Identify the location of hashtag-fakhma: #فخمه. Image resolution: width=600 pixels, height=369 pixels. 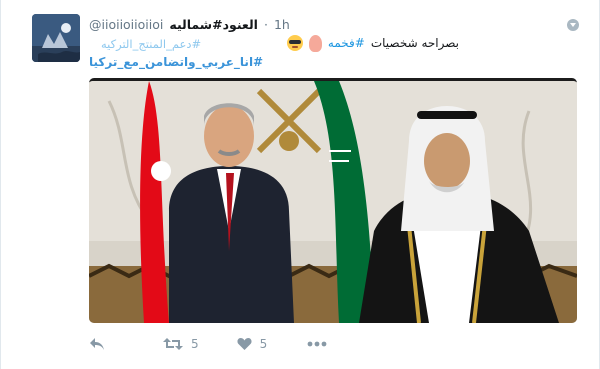
(346, 43).